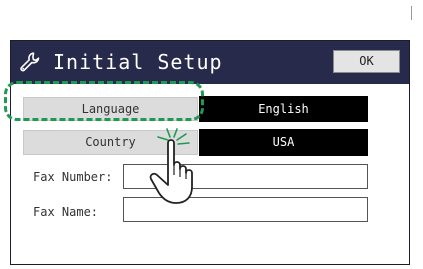 The image size is (423, 269). I want to click on fax-number-field, so click(245, 176).